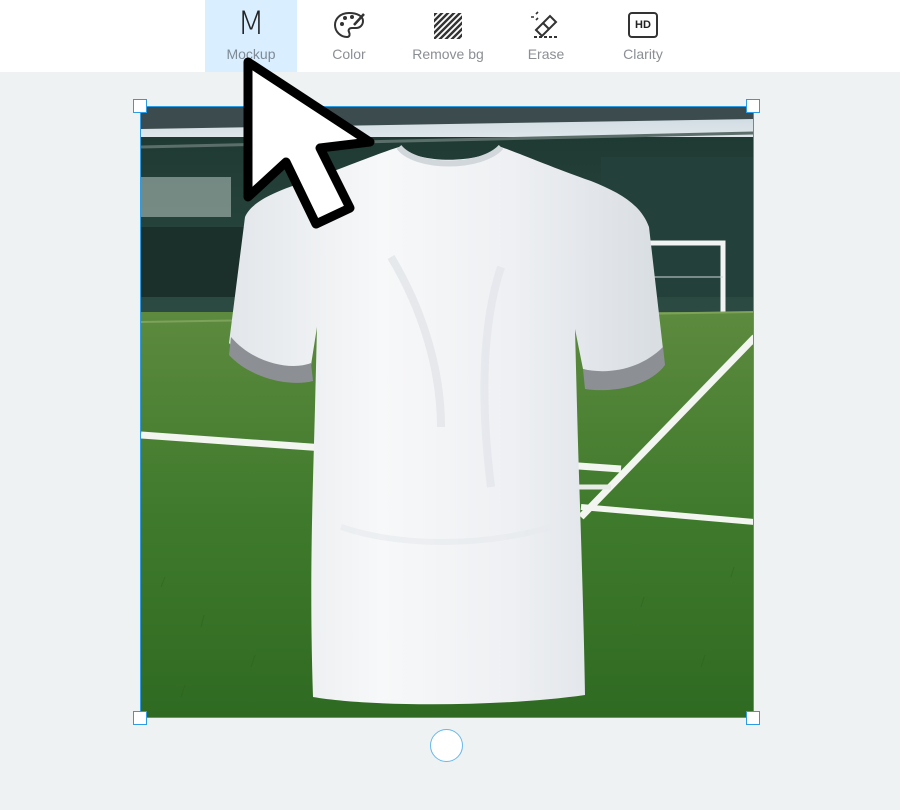 This screenshot has width=900, height=810. I want to click on resize-handle-top-right, so click(753, 106).